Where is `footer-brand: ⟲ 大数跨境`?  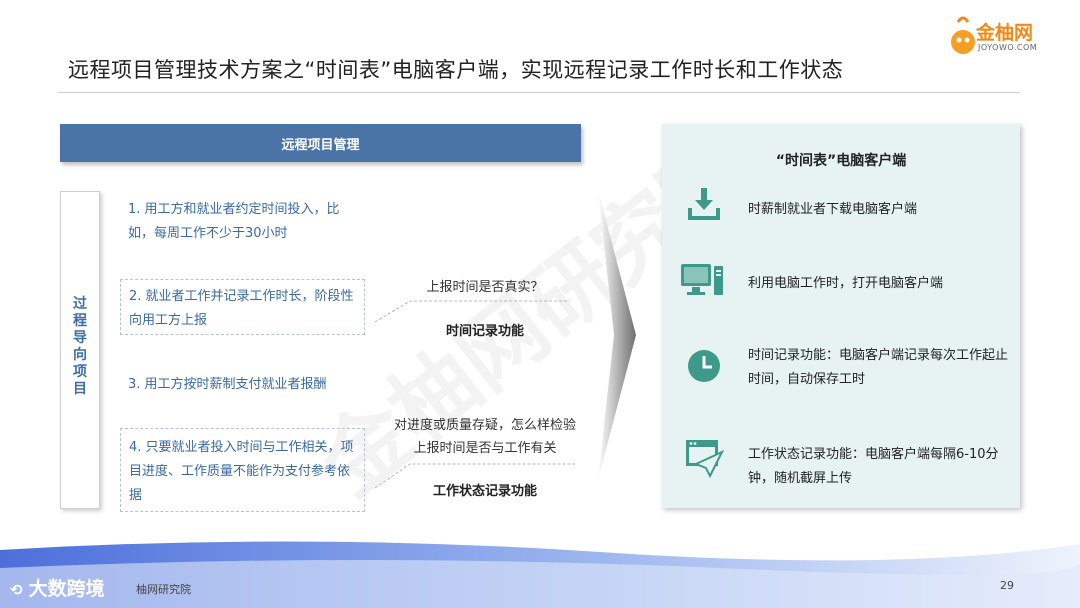 footer-brand: ⟲ 大数跨境 is located at coordinates (57, 587).